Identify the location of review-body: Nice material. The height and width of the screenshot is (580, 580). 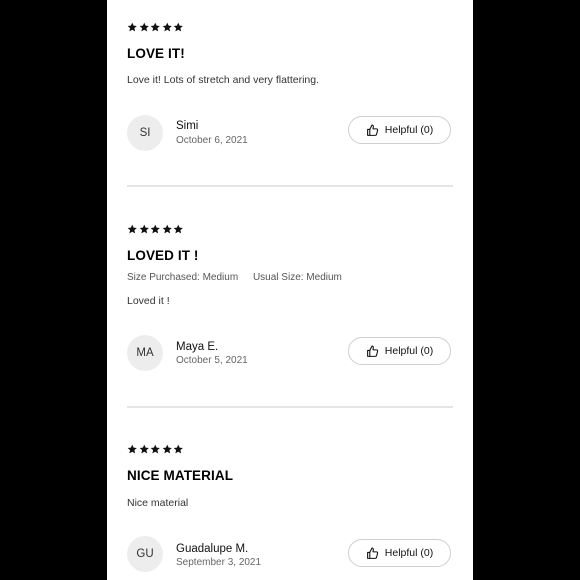
(158, 503).